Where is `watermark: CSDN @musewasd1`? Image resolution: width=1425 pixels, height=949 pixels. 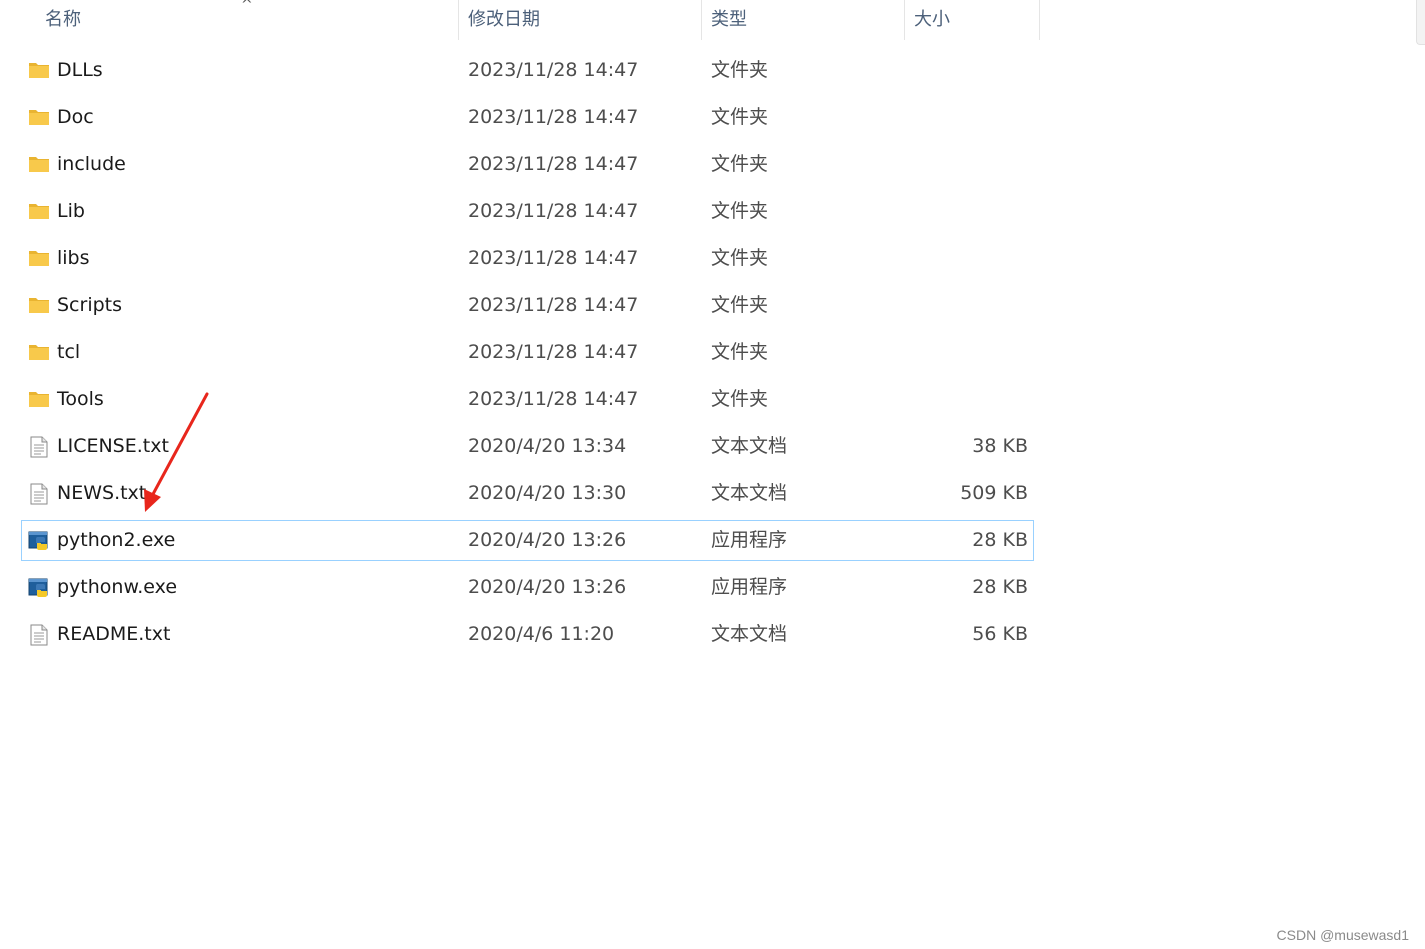 watermark: CSDN @musewasd1 is located at coordinates (1342, 935).